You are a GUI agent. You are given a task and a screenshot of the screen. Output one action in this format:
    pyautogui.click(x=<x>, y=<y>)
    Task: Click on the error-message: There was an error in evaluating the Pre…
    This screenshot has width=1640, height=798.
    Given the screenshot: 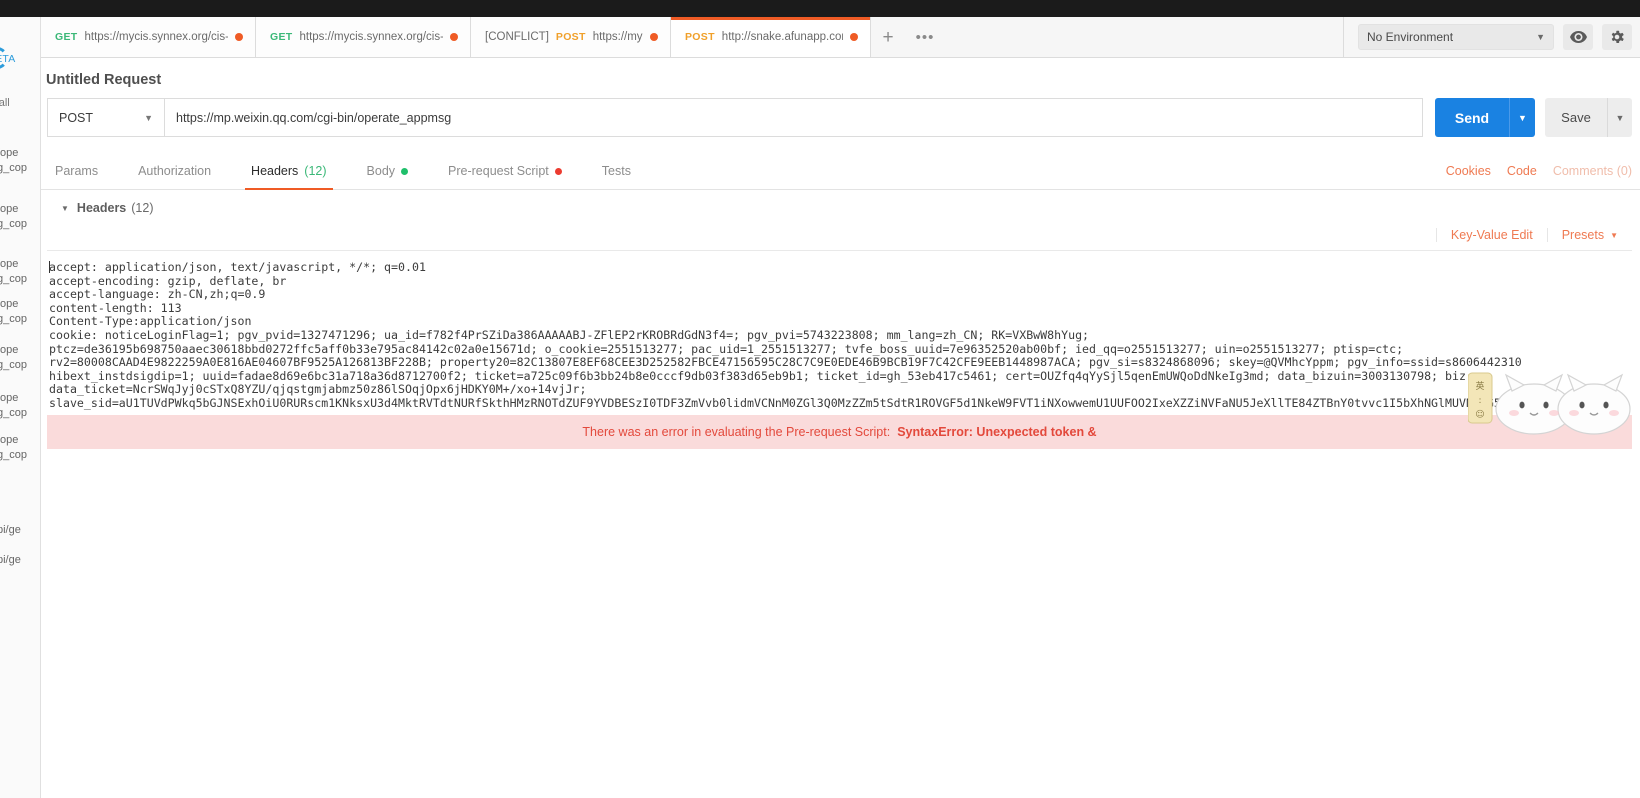 What is the action you would take?
    pyautogui.click(x=736, y=432)
    